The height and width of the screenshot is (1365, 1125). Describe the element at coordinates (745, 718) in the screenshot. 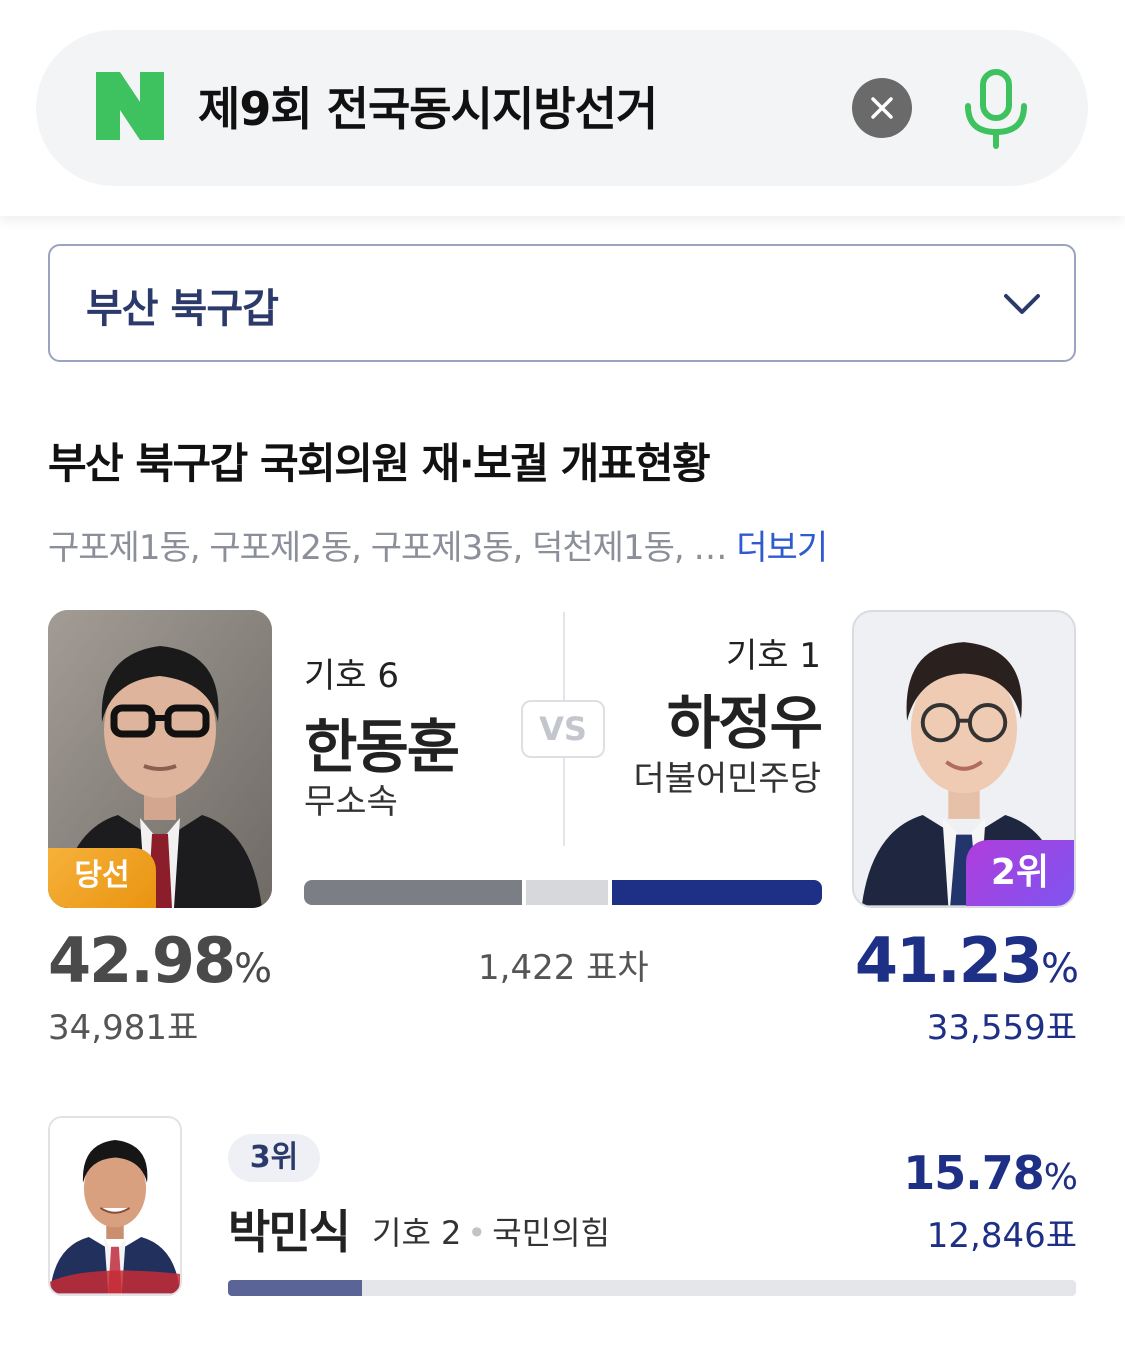

I see `candidate-right-name: 하정우` at that location.